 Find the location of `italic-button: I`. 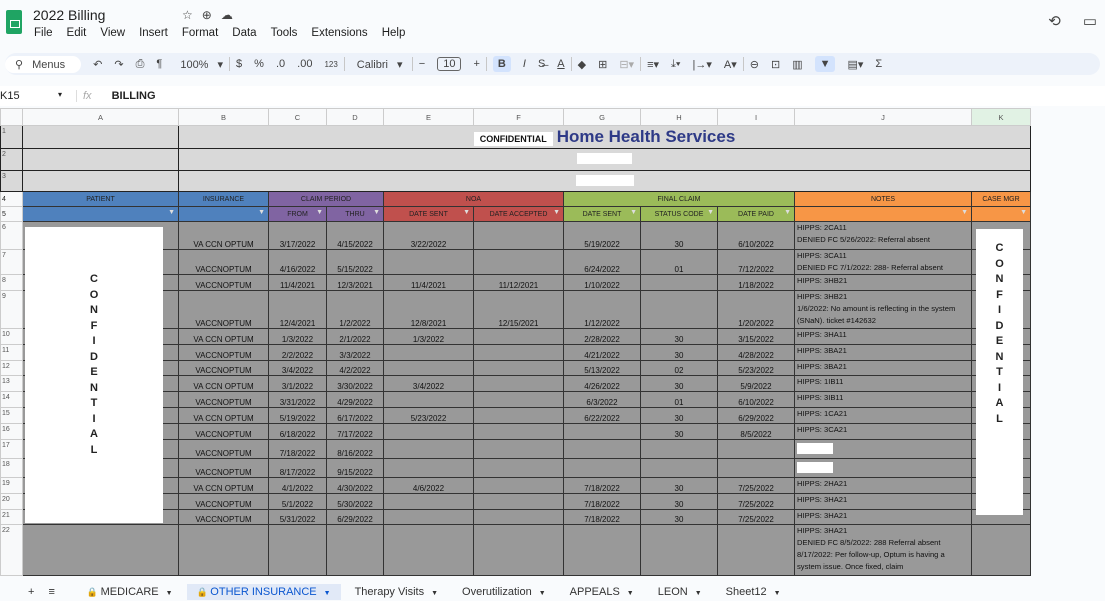

italic-button: I is located at coordinates (524, 64).